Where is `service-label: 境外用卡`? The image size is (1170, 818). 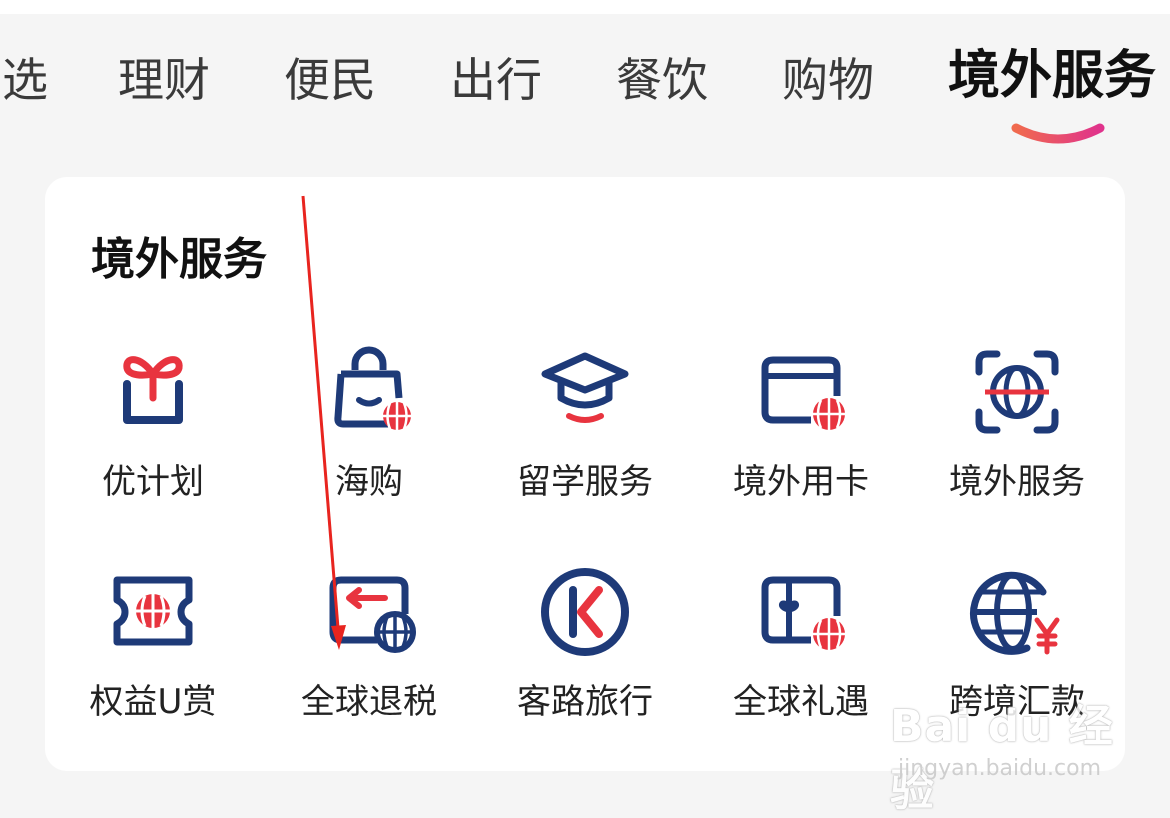
service-label: 境外用卡 is located at coordinates (801, 482).